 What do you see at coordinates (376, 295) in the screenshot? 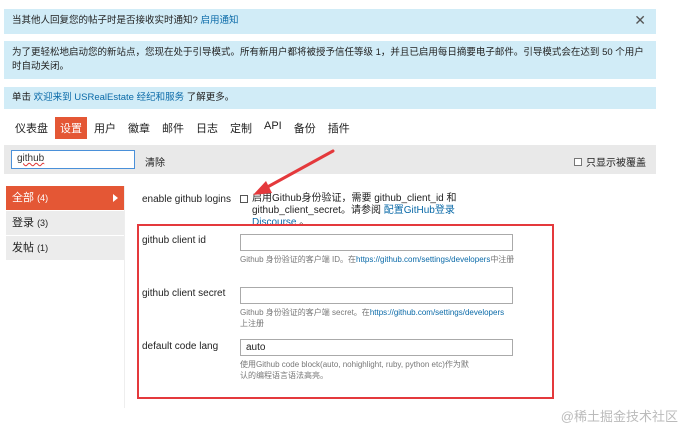
I see `github-client-secret-input` at bounding box center [376, 295].